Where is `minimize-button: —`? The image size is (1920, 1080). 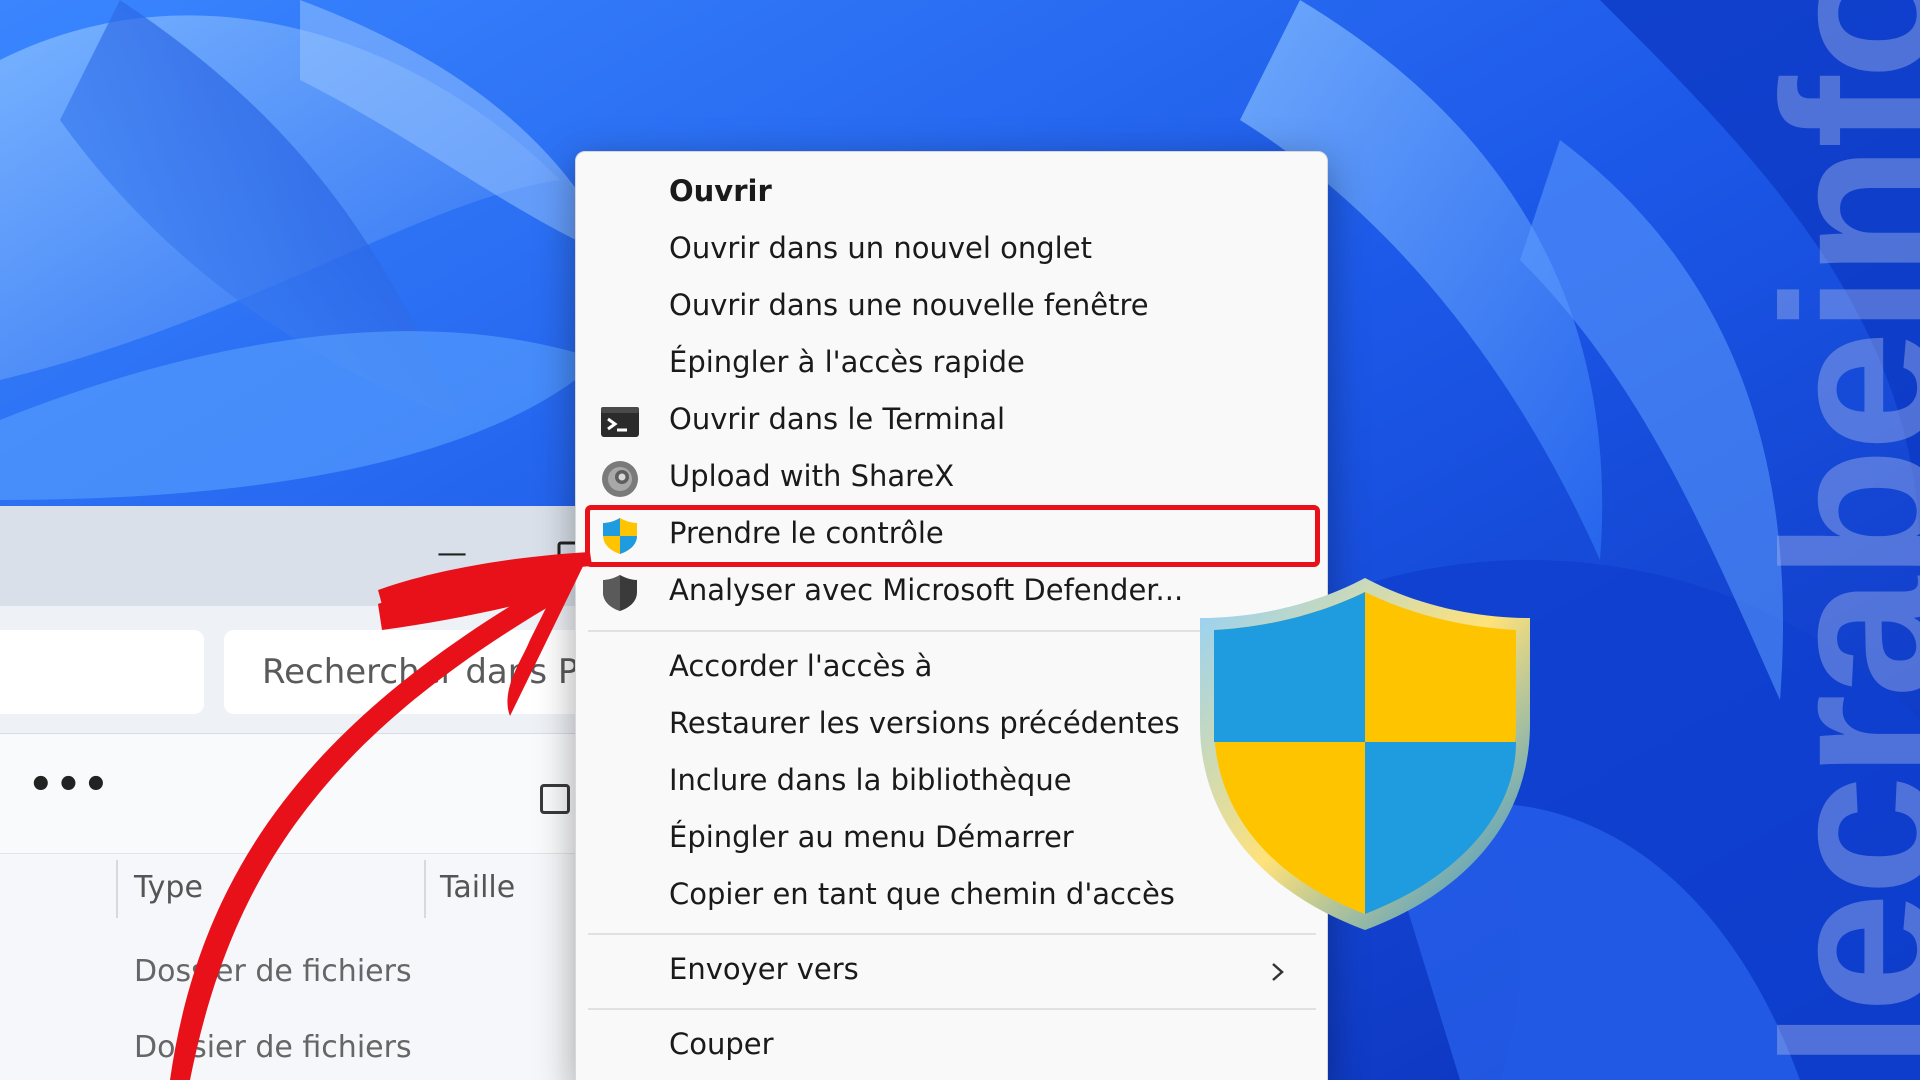
minimize-button: — is located at coordinates (452, 554).